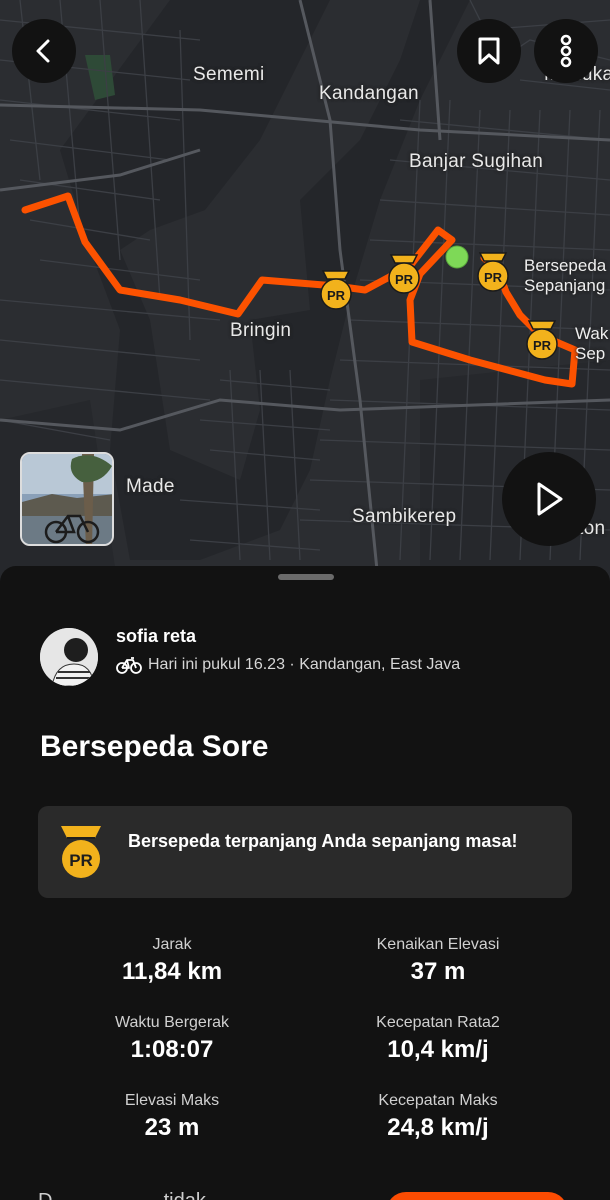  Describe the element at coordinates (229, 74) in the screenshot. I see `place-label: Sememi` at that location.